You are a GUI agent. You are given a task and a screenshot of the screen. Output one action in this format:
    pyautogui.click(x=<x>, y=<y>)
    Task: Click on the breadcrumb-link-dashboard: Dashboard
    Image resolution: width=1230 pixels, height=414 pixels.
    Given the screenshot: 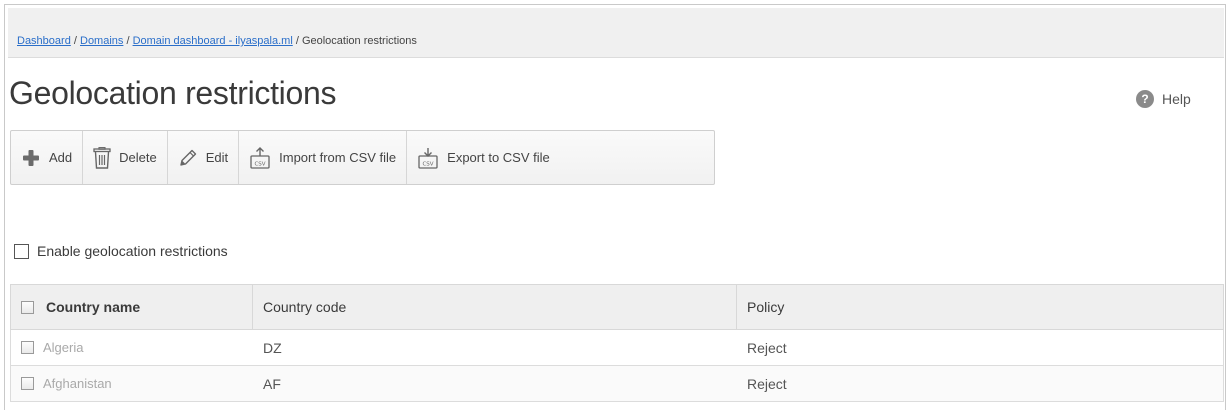 What is the action you would take?
    pyautogui.click(x=44, y=41)
    